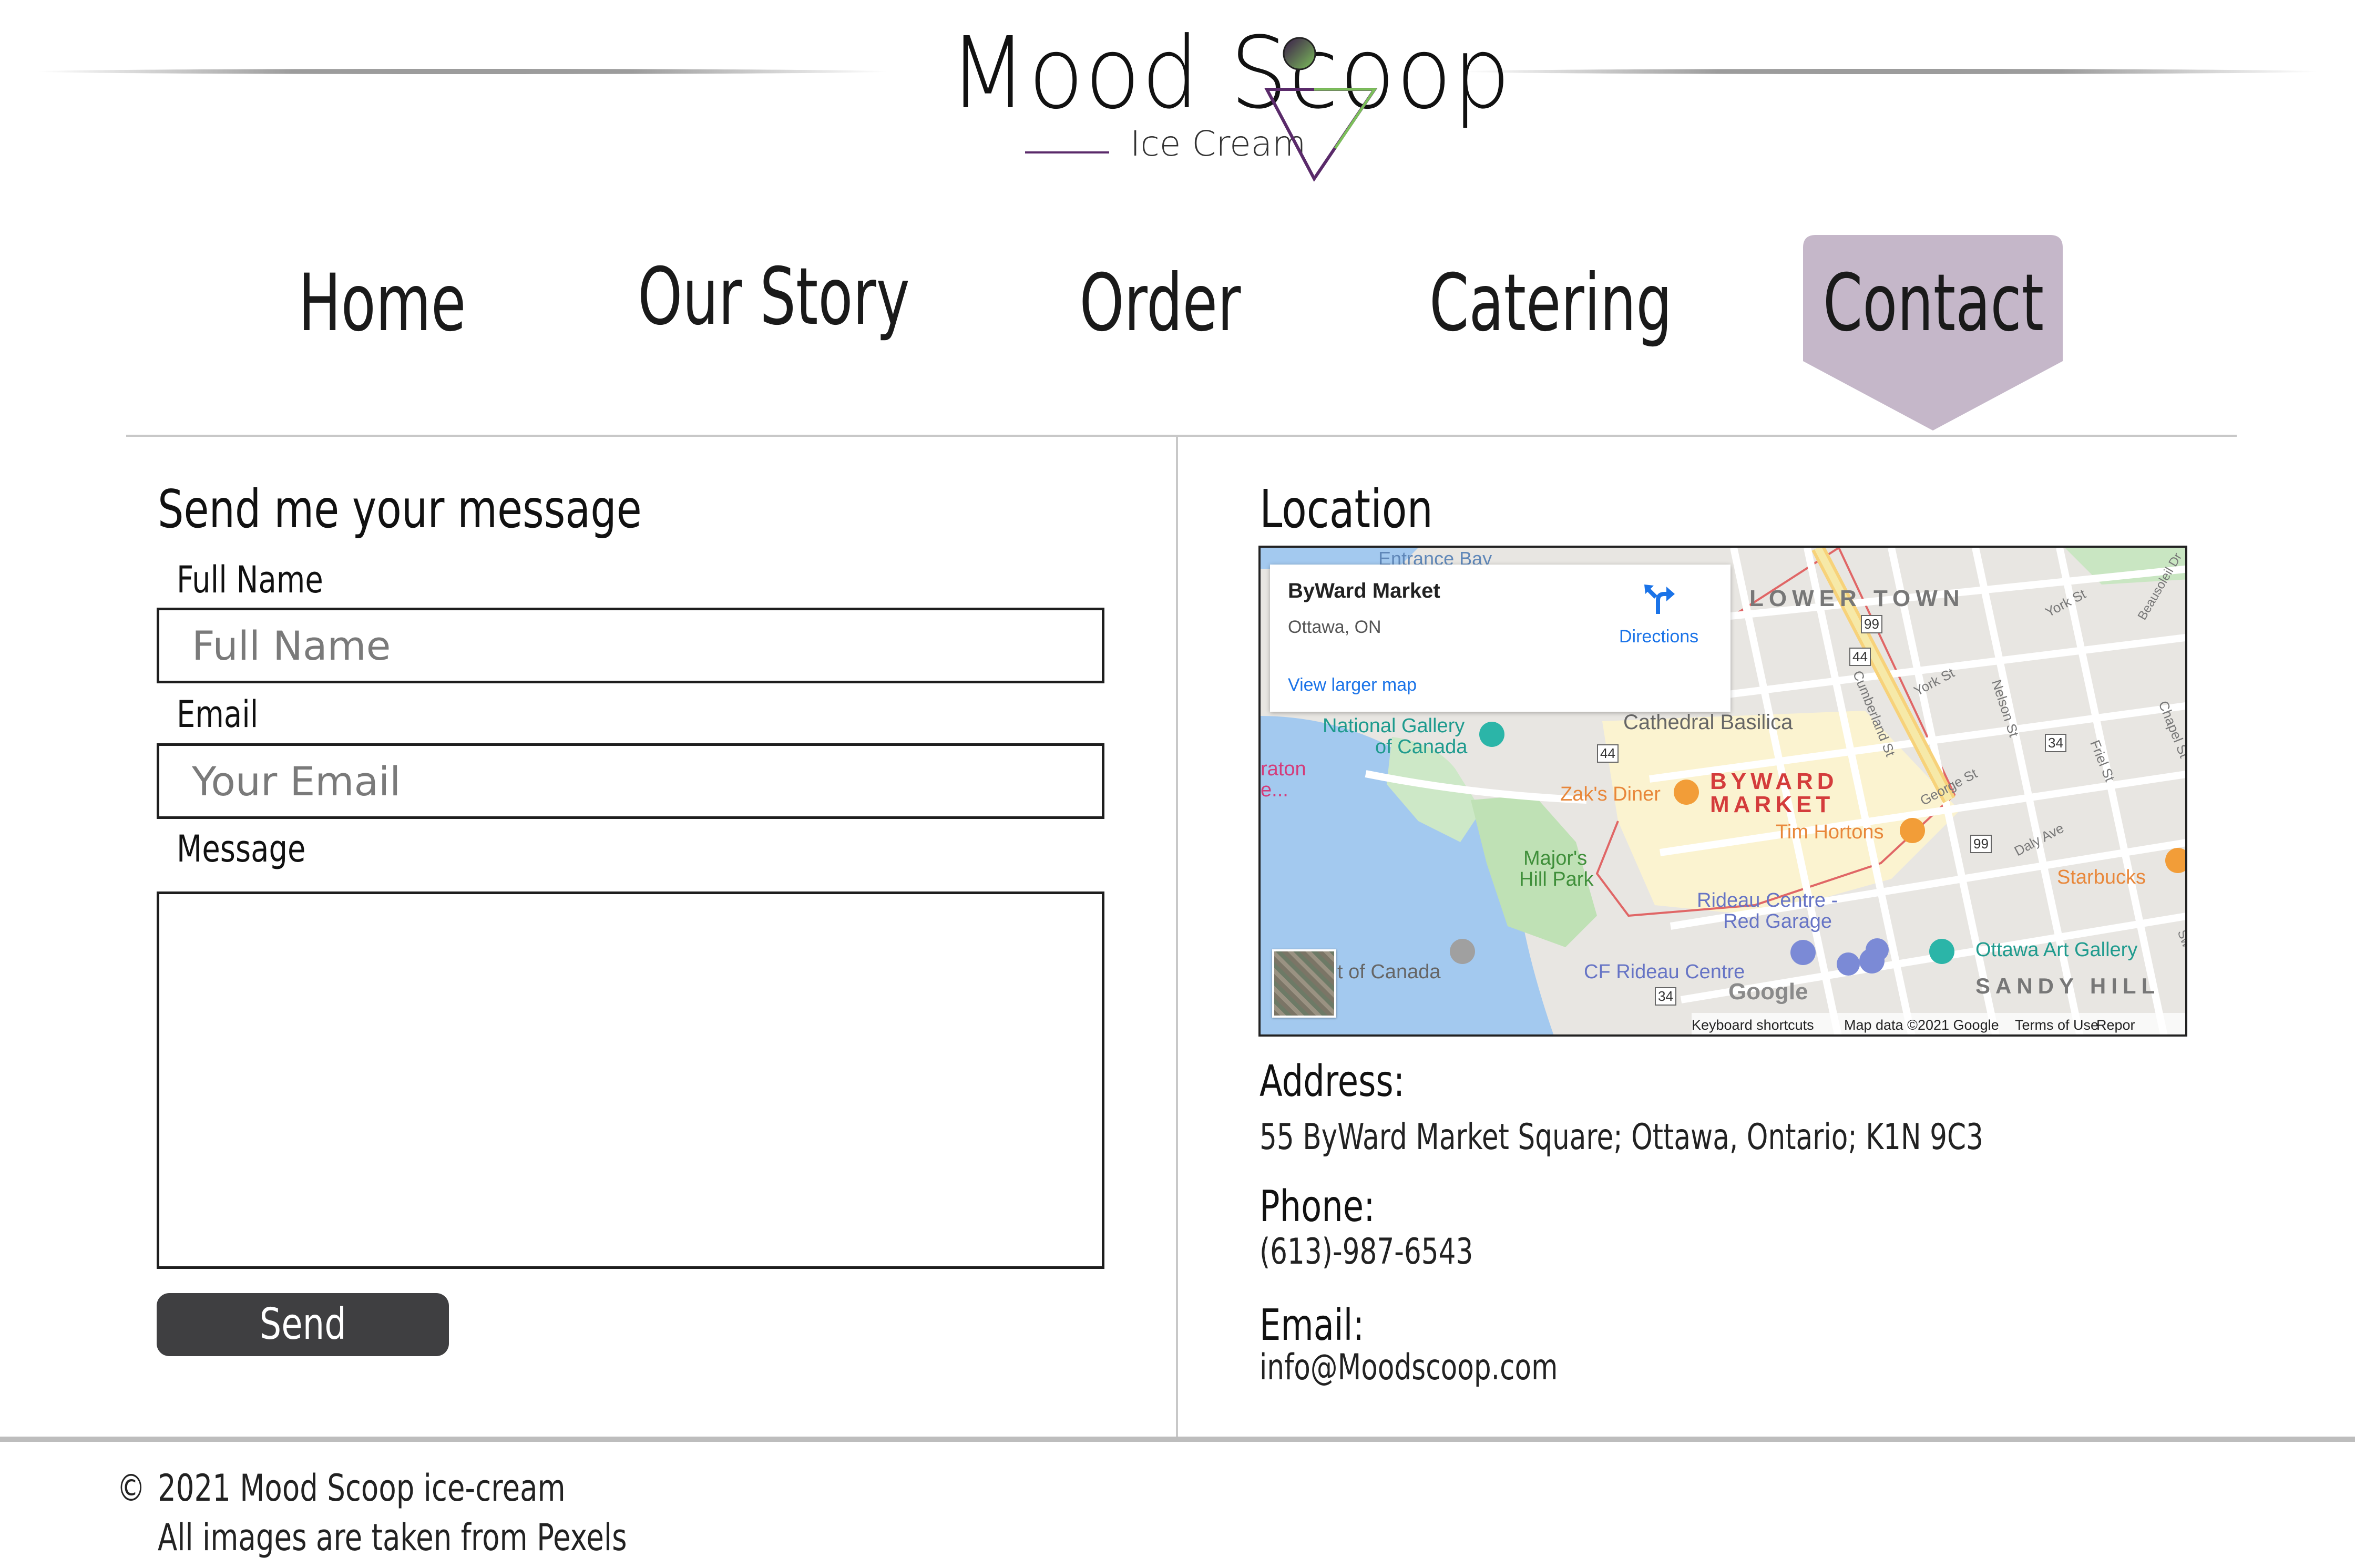  What do you see at coordinates (362, 1488) in the screenshot?
I see `copyright-text: 2021 Mood Scoop ice-cream` at bounding box center [362, 1488].